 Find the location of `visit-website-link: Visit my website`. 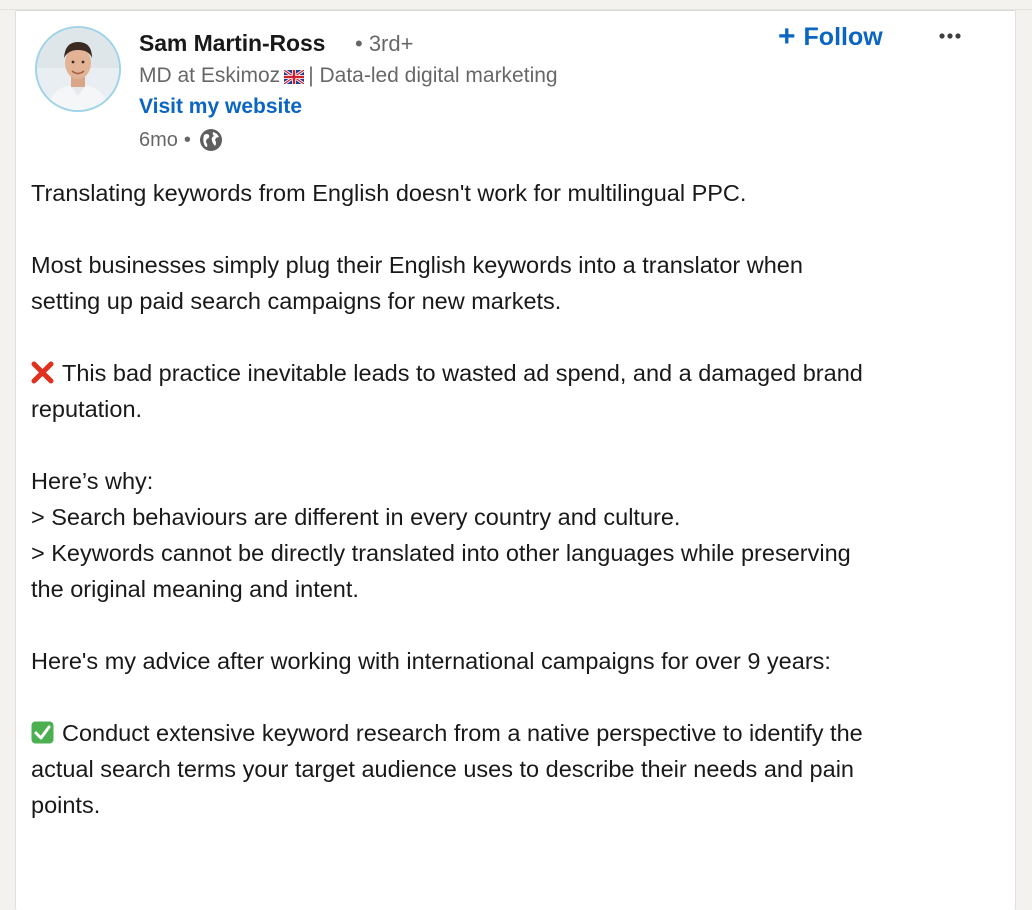

visit-website-link: Visit my website is located at coordinates (220, 107).